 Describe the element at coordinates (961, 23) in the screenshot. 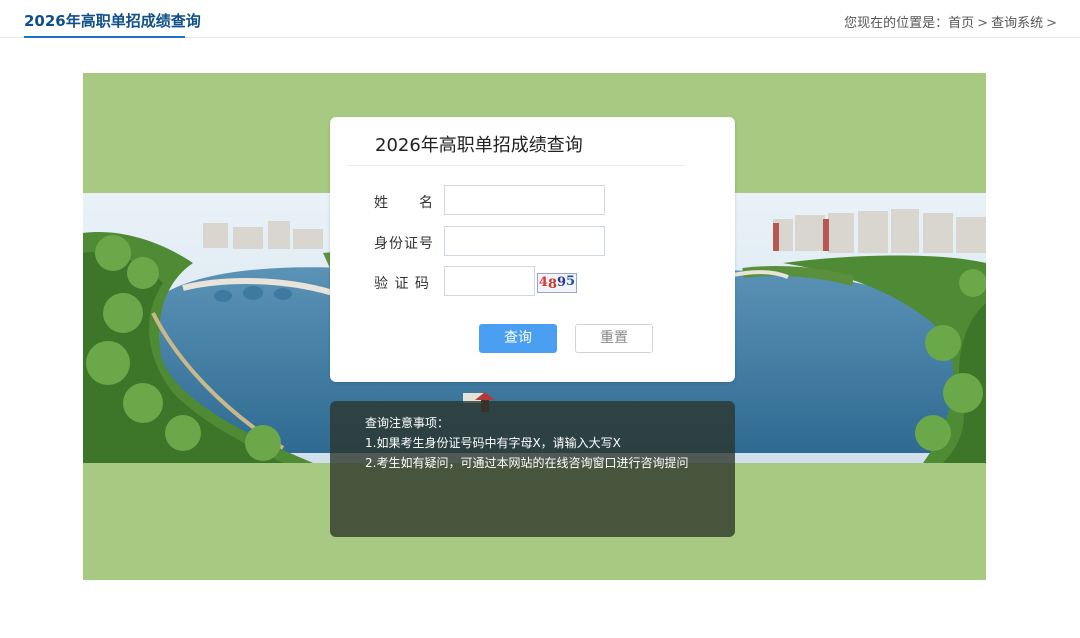

I see `breadcrumb-home-link: 首页` at that location.